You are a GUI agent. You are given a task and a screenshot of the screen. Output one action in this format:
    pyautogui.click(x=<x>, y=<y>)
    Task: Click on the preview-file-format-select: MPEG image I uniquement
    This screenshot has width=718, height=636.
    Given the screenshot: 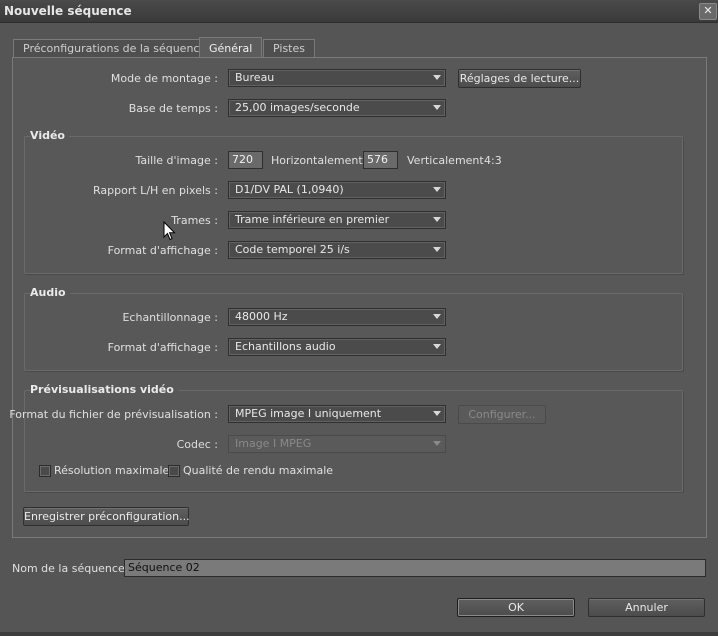 What is the action you would take?
    pyautogui.click(x=337, y=414)
    